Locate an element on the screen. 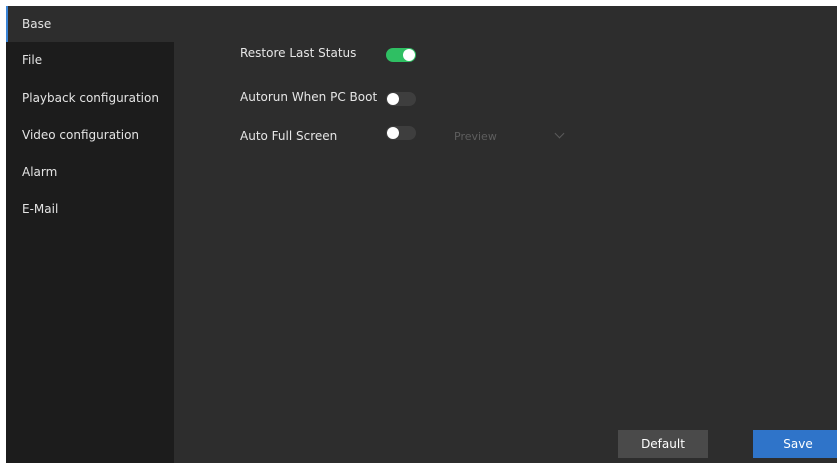  sidebar-item-alarm: Alarm is located at coordinates (90, 172).